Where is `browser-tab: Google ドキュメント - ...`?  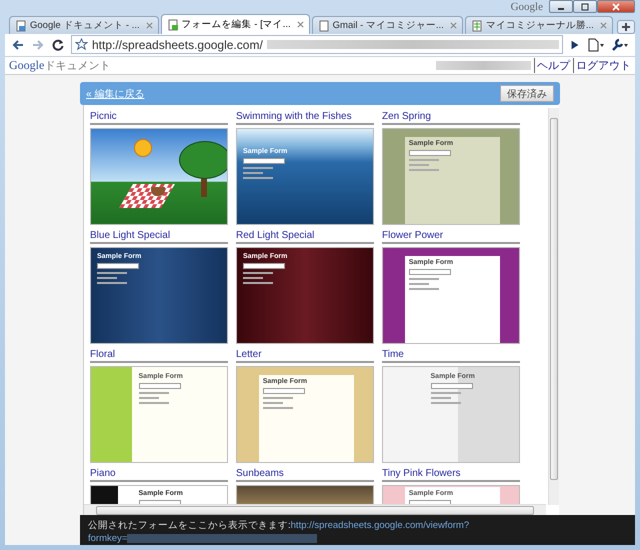
browser-tab: Google ドキュメント - ... is located at coordinates (84, 25).